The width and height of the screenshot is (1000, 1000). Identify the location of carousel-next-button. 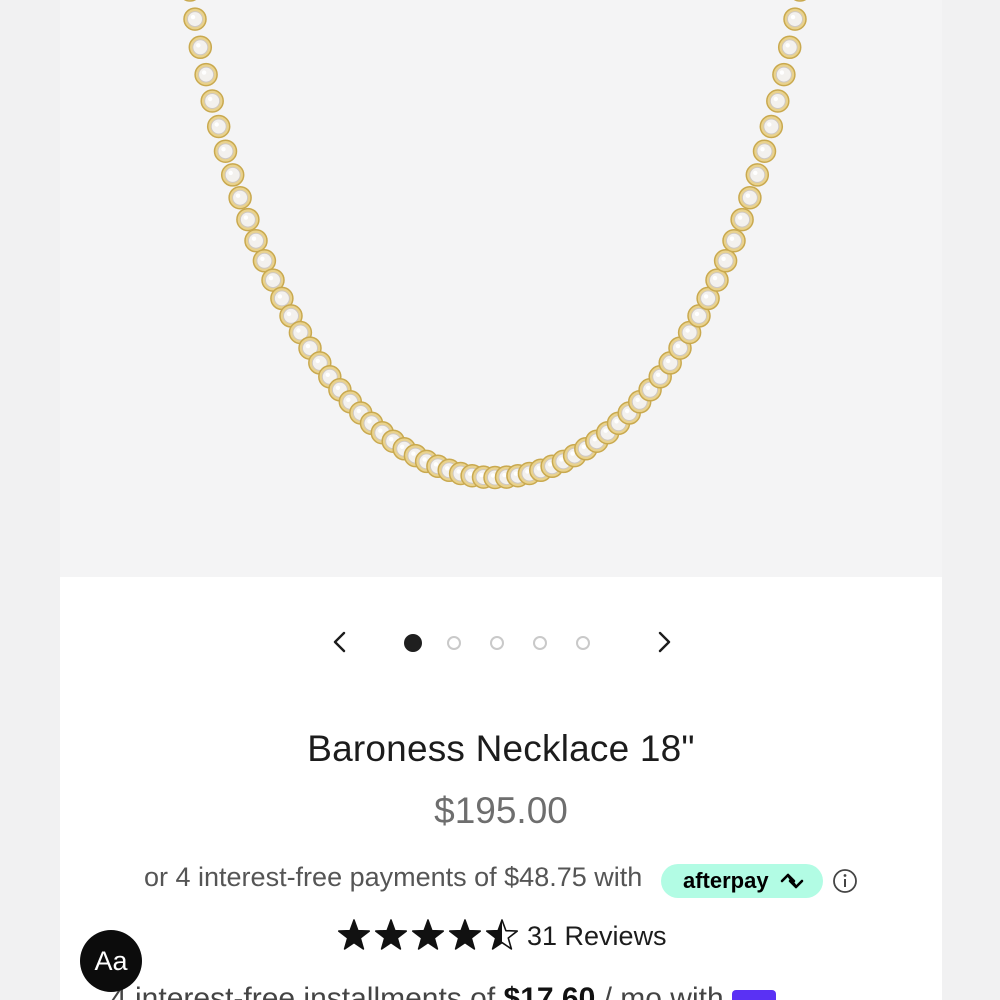
(665, 642).